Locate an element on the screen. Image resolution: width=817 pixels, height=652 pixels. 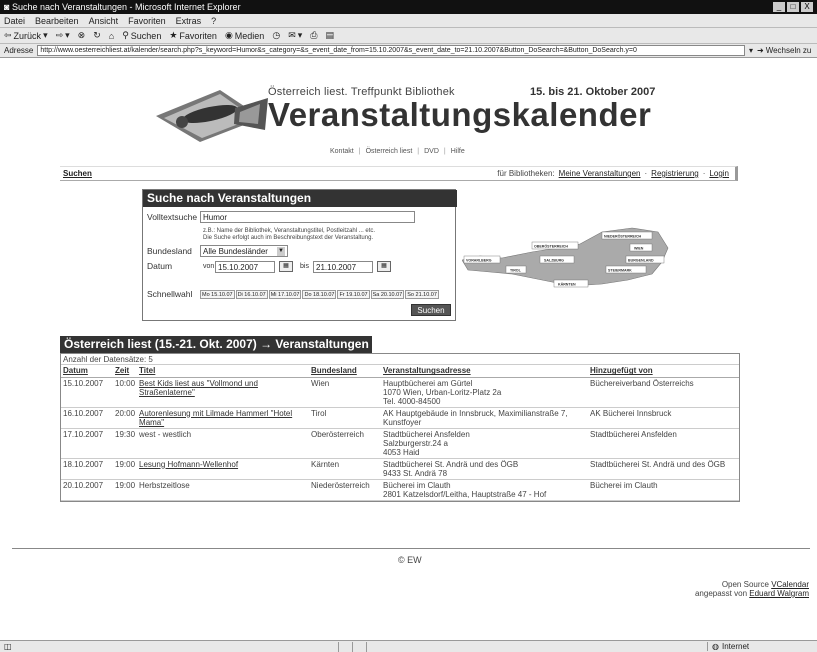
results-count-value: 5 is located at coordinates (150, 359).